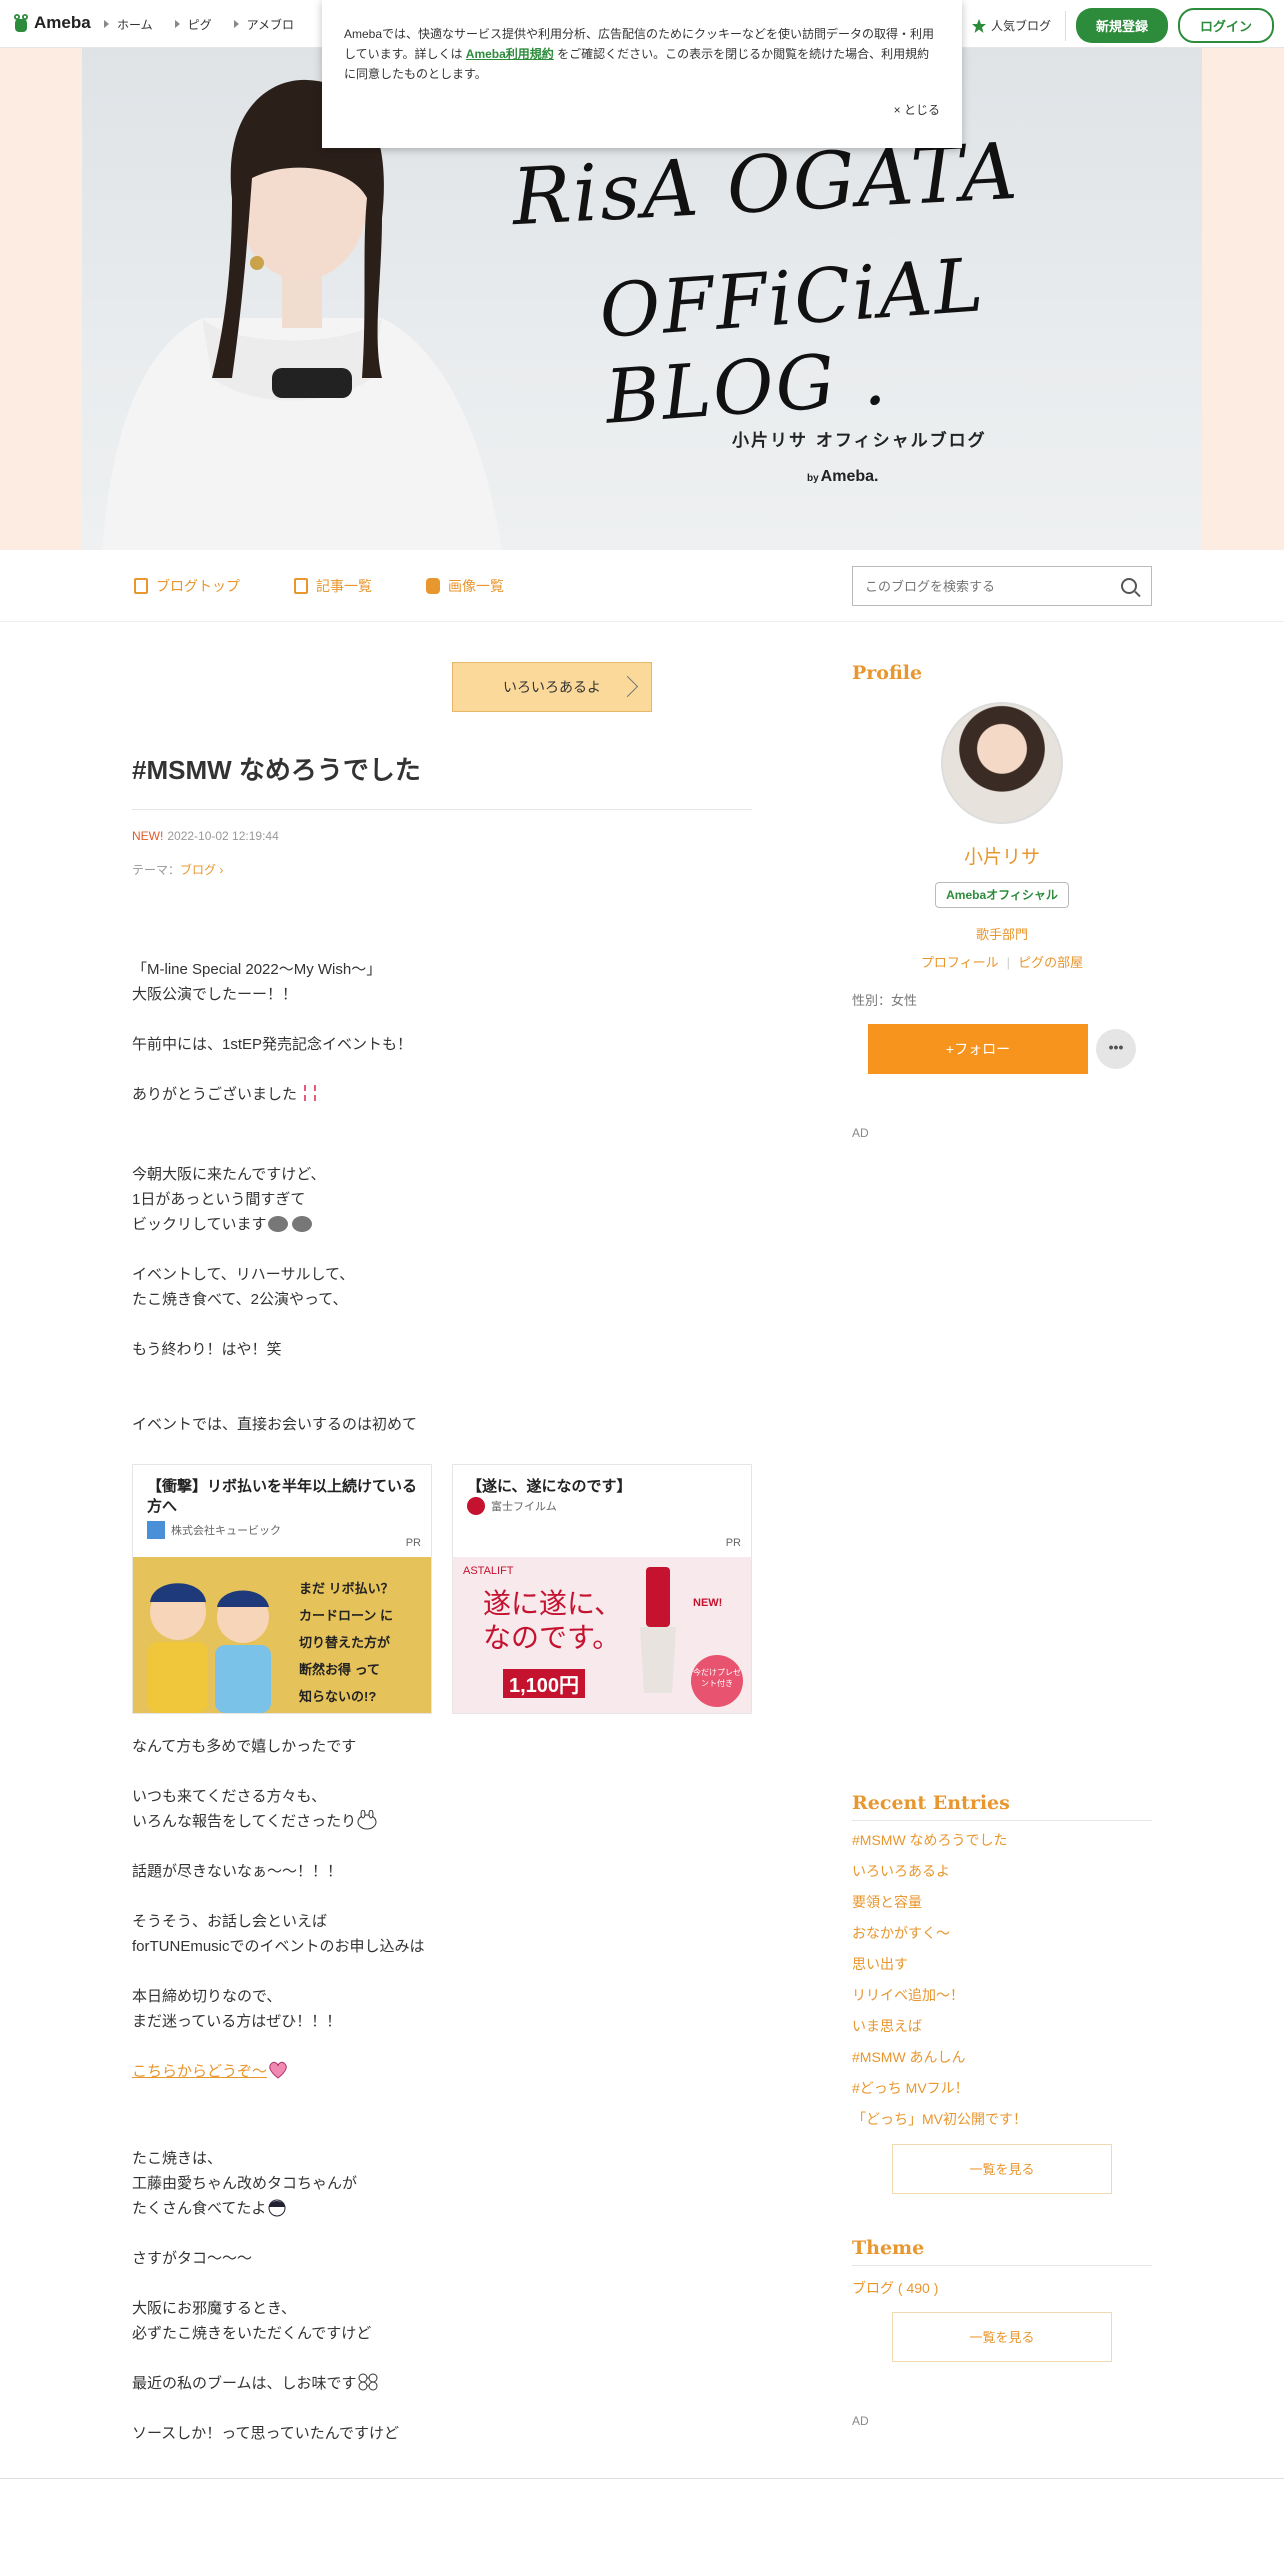 The height and width of the screenshot is (2568, 1284). What do you see at coordinates (960, 962) in the screenshot?
I see `profile-link: プロフィール` at bounding box center [960, 962].